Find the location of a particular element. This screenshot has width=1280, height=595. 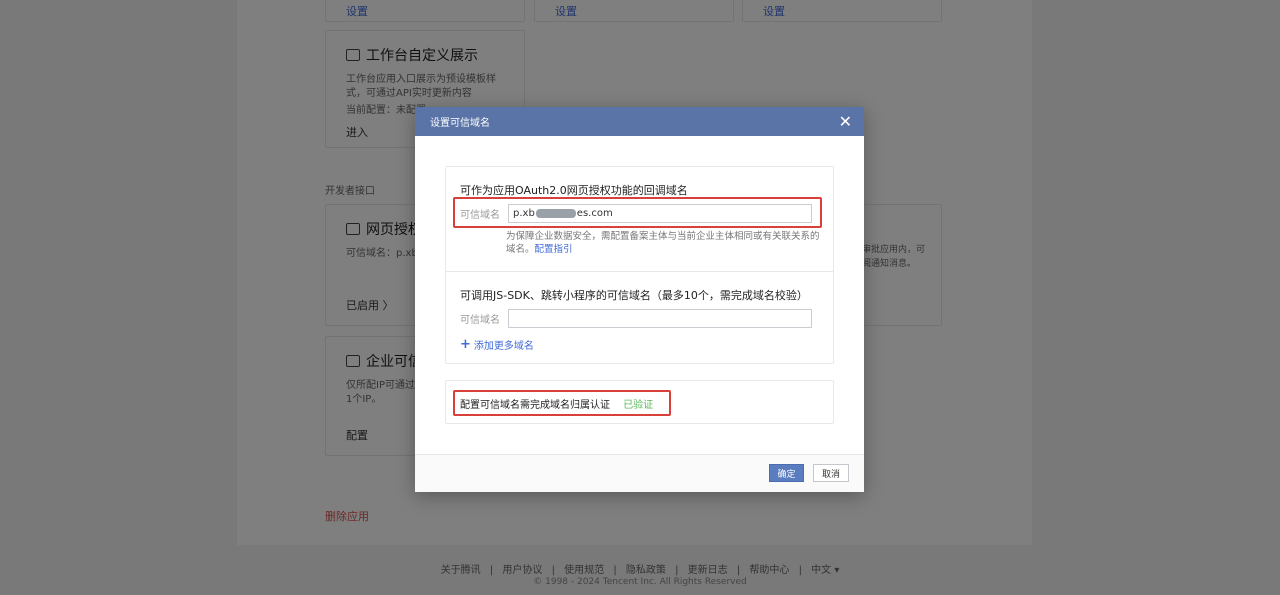

dialog-footer: 确定 取消 is located at coordinates (639, 473).